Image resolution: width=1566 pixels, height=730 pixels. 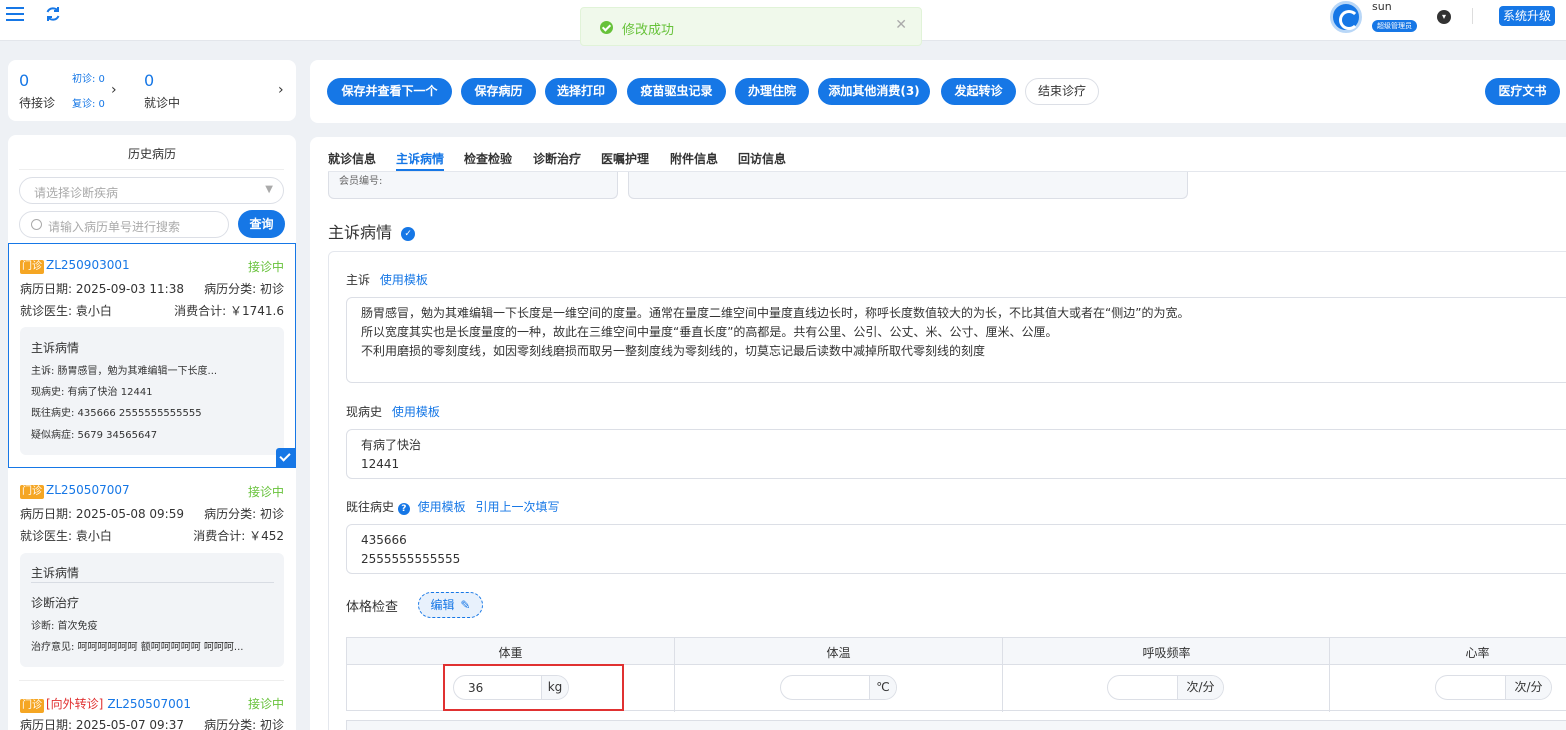 What do you see at coordinates (956, 674) in the screenshot?
I see `vitals-table: 体重 体温 呼吸频率 心率 36 kg ℃ 次/分 次/分` at bounding box center [956, 674].